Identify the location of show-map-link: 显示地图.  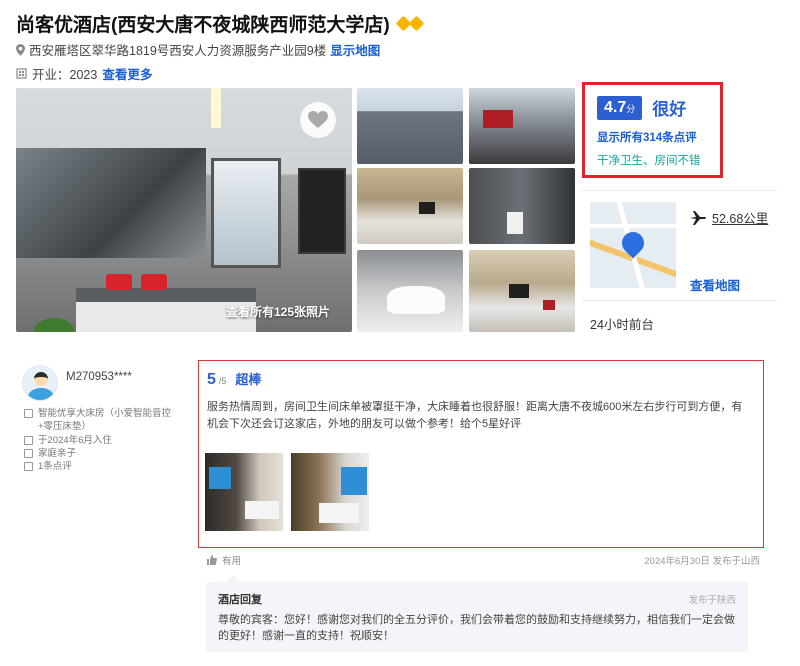
(355, 49).